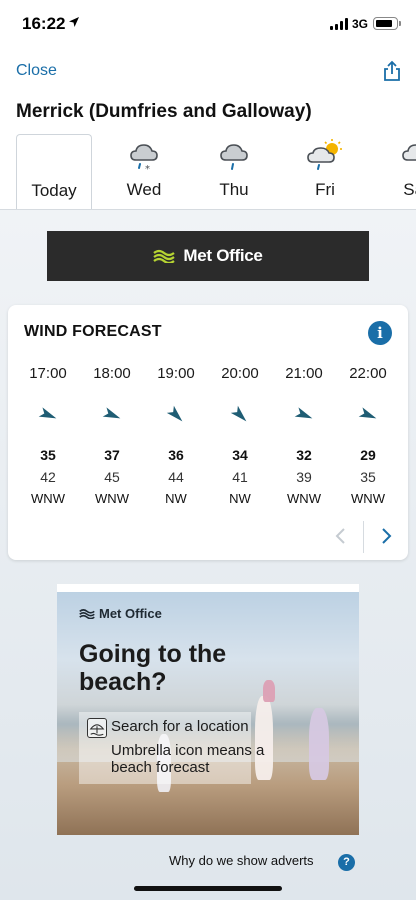  Describe the element at coordinates (339, 24) in the screenshot. I see `signal-icon` at that location.